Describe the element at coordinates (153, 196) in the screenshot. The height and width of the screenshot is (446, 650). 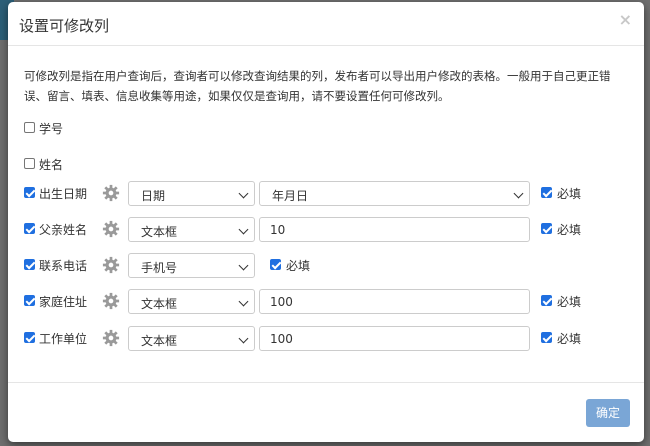
I see `type-select-value: 日期` at that location.